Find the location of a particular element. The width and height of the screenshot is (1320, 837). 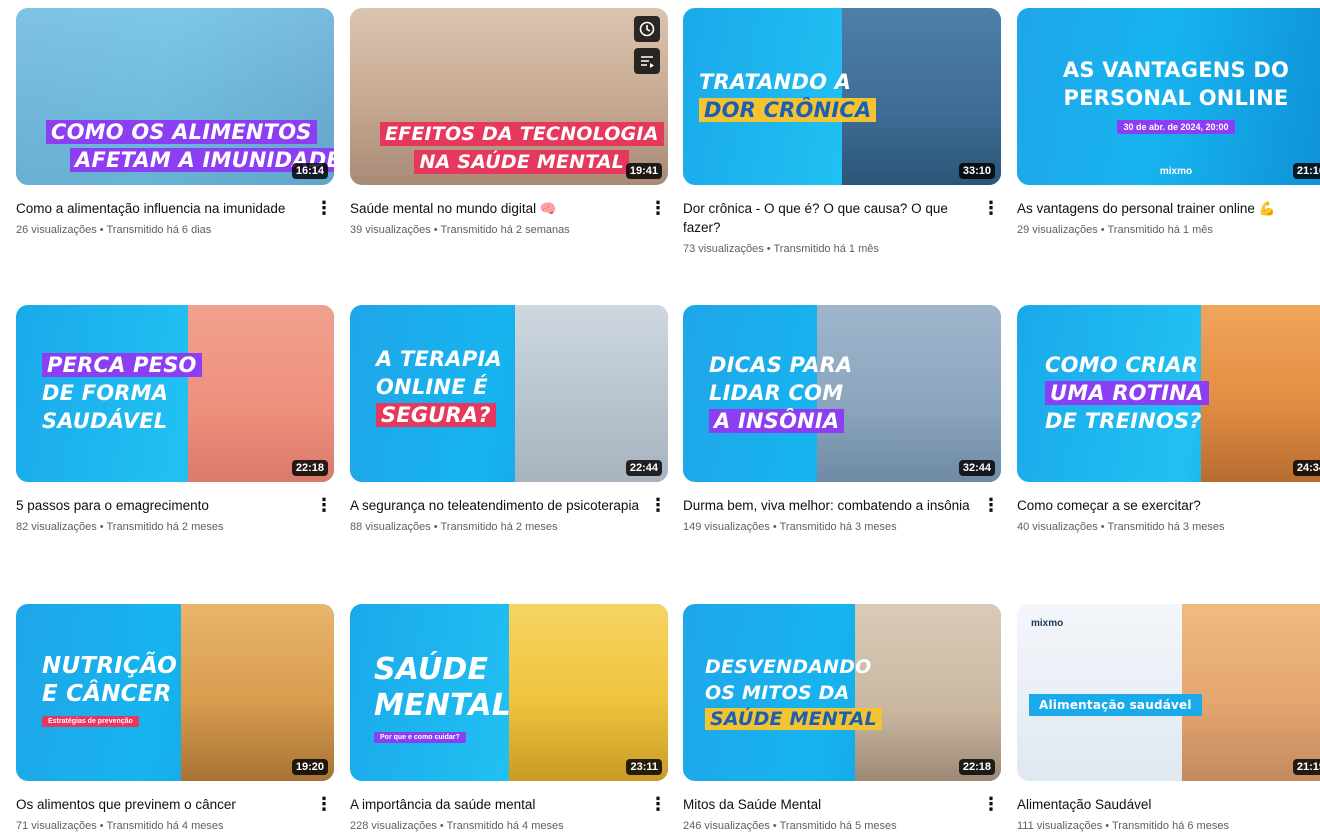

video-thumbnail: COMO CRIAR UMA ROTINA DE TREINOS? 24:34 is located at coordinates (1168, 393).